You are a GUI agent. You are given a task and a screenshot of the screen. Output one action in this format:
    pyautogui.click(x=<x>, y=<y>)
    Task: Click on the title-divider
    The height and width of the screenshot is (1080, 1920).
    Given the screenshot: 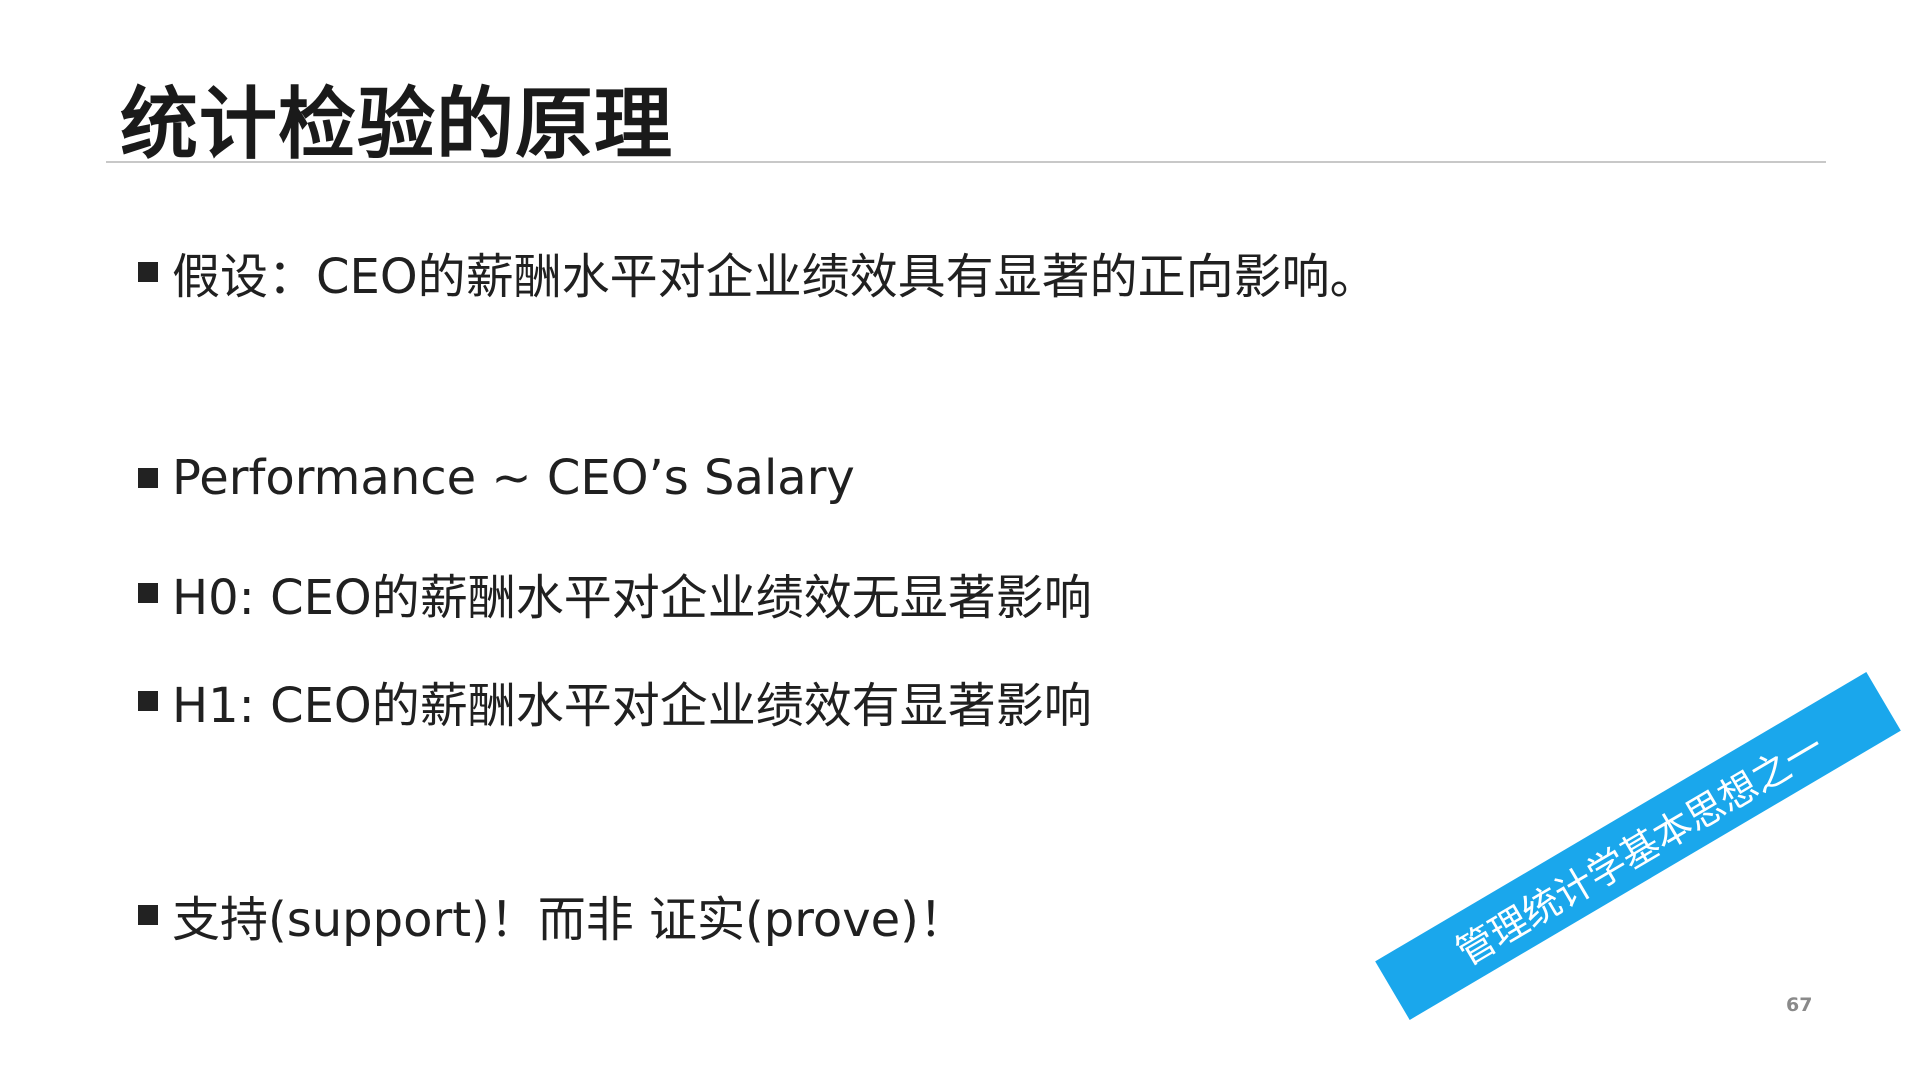 What is the action you would take?
    pyautogui.click(x=966, y=162)
    